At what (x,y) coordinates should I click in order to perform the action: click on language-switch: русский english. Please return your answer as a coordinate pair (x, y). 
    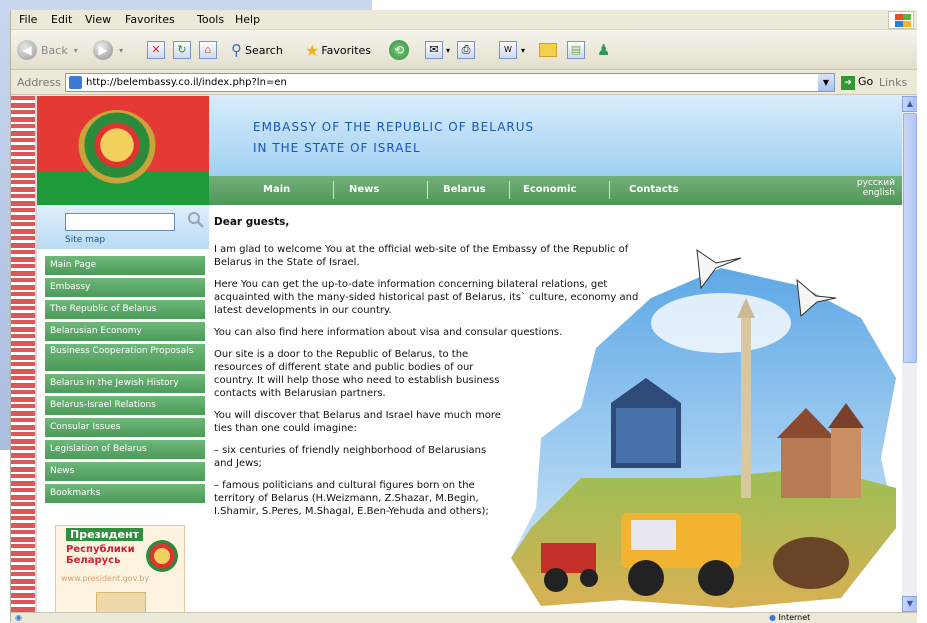
    Looking at the image, I should click on (870, 188).